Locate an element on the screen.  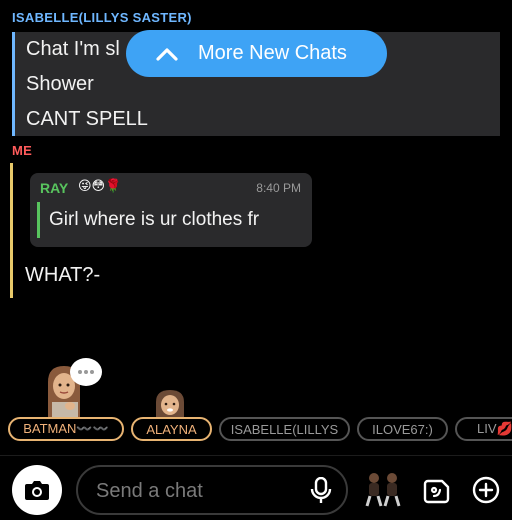
bitmoji-avatar-alayna is located at coordinates (170, 403).